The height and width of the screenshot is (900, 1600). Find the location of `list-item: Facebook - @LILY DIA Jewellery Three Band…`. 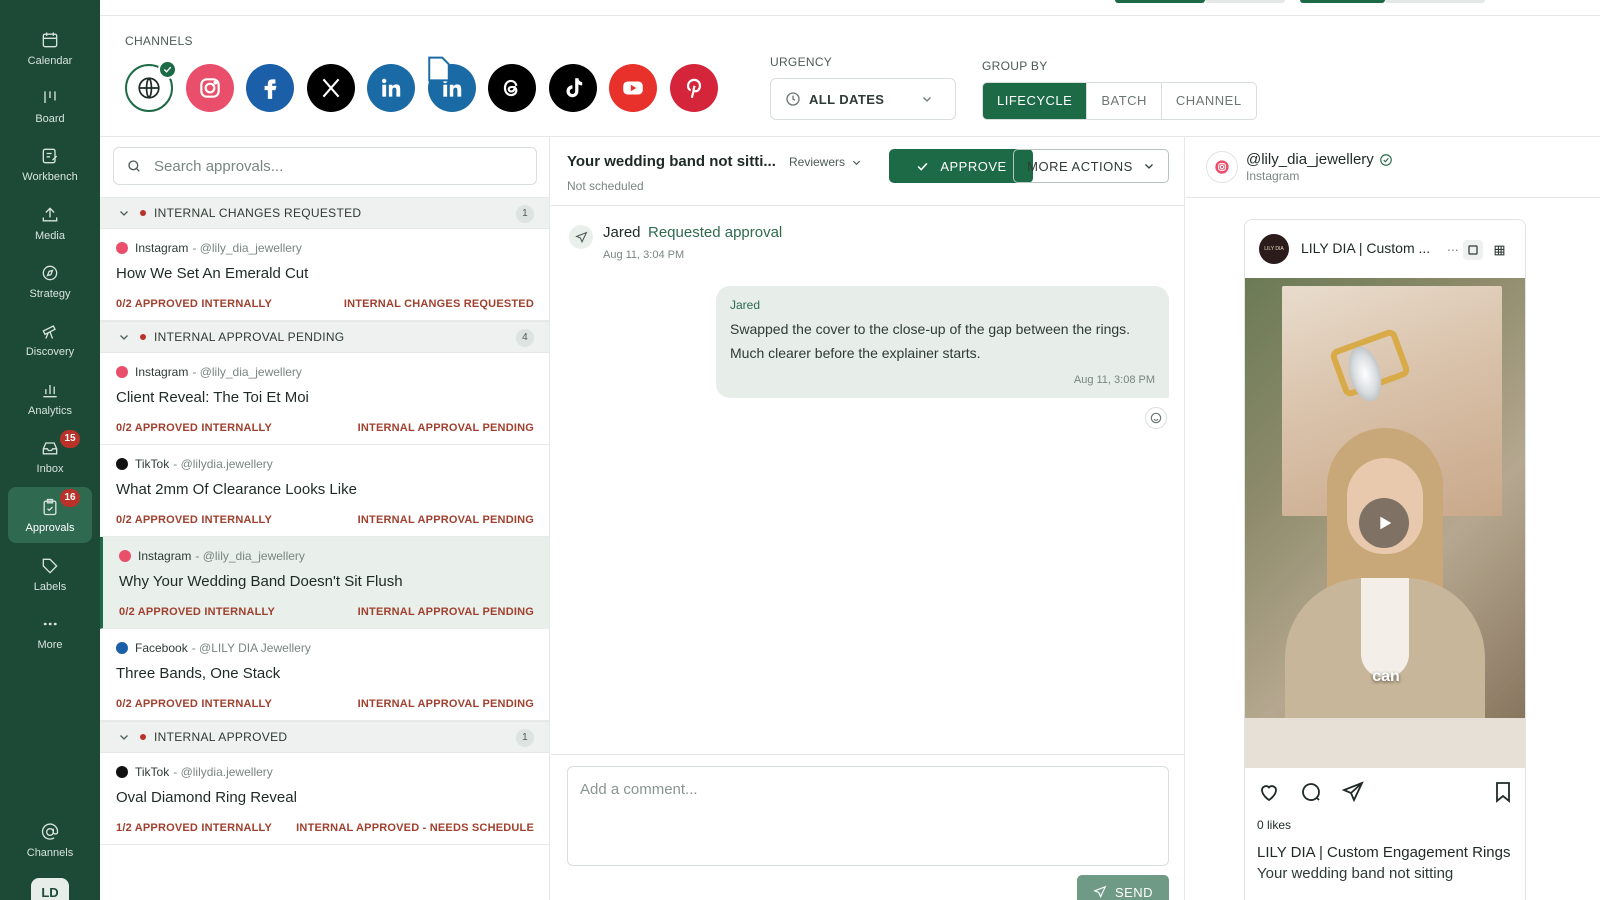

list-item: Facebook - @LILY DIA Jewellery Three Band… is located at coordinates (324, 675).